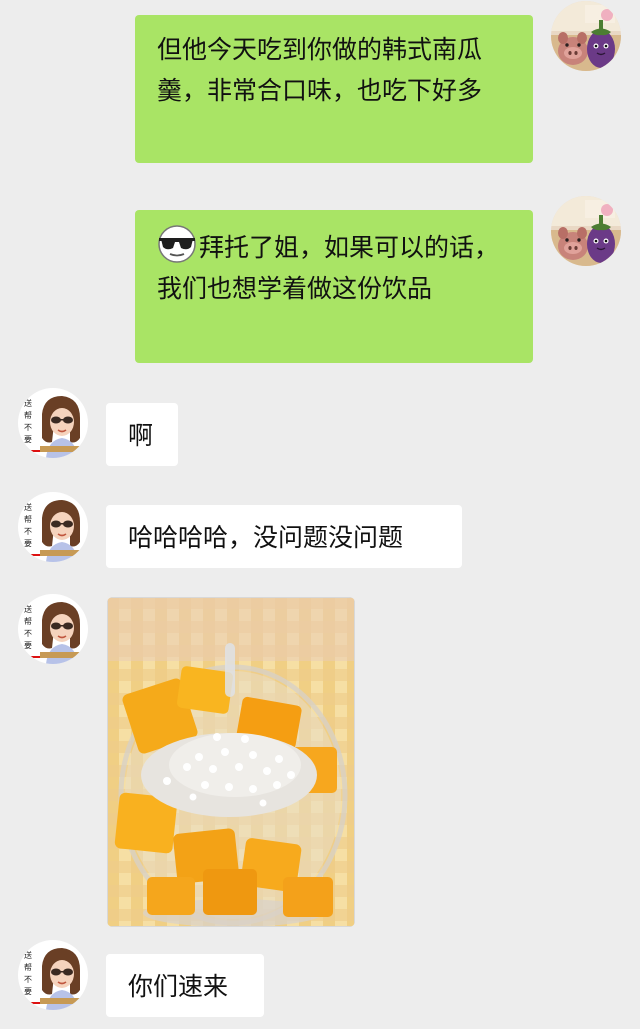  I want to click on mango-sago-photo, so click(231, 762).